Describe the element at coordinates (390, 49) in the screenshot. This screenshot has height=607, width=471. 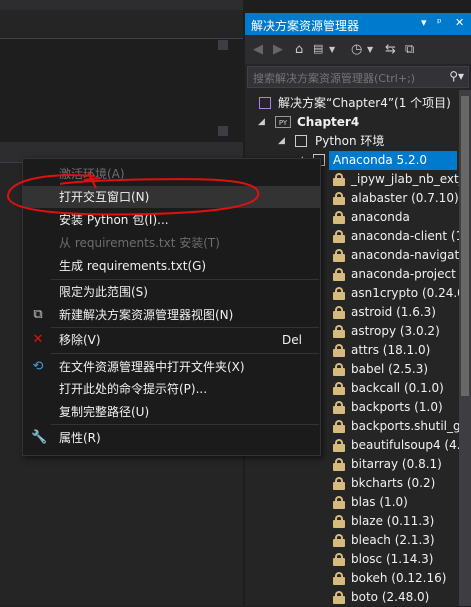
I see `sync-icon: ⇆` at that location.